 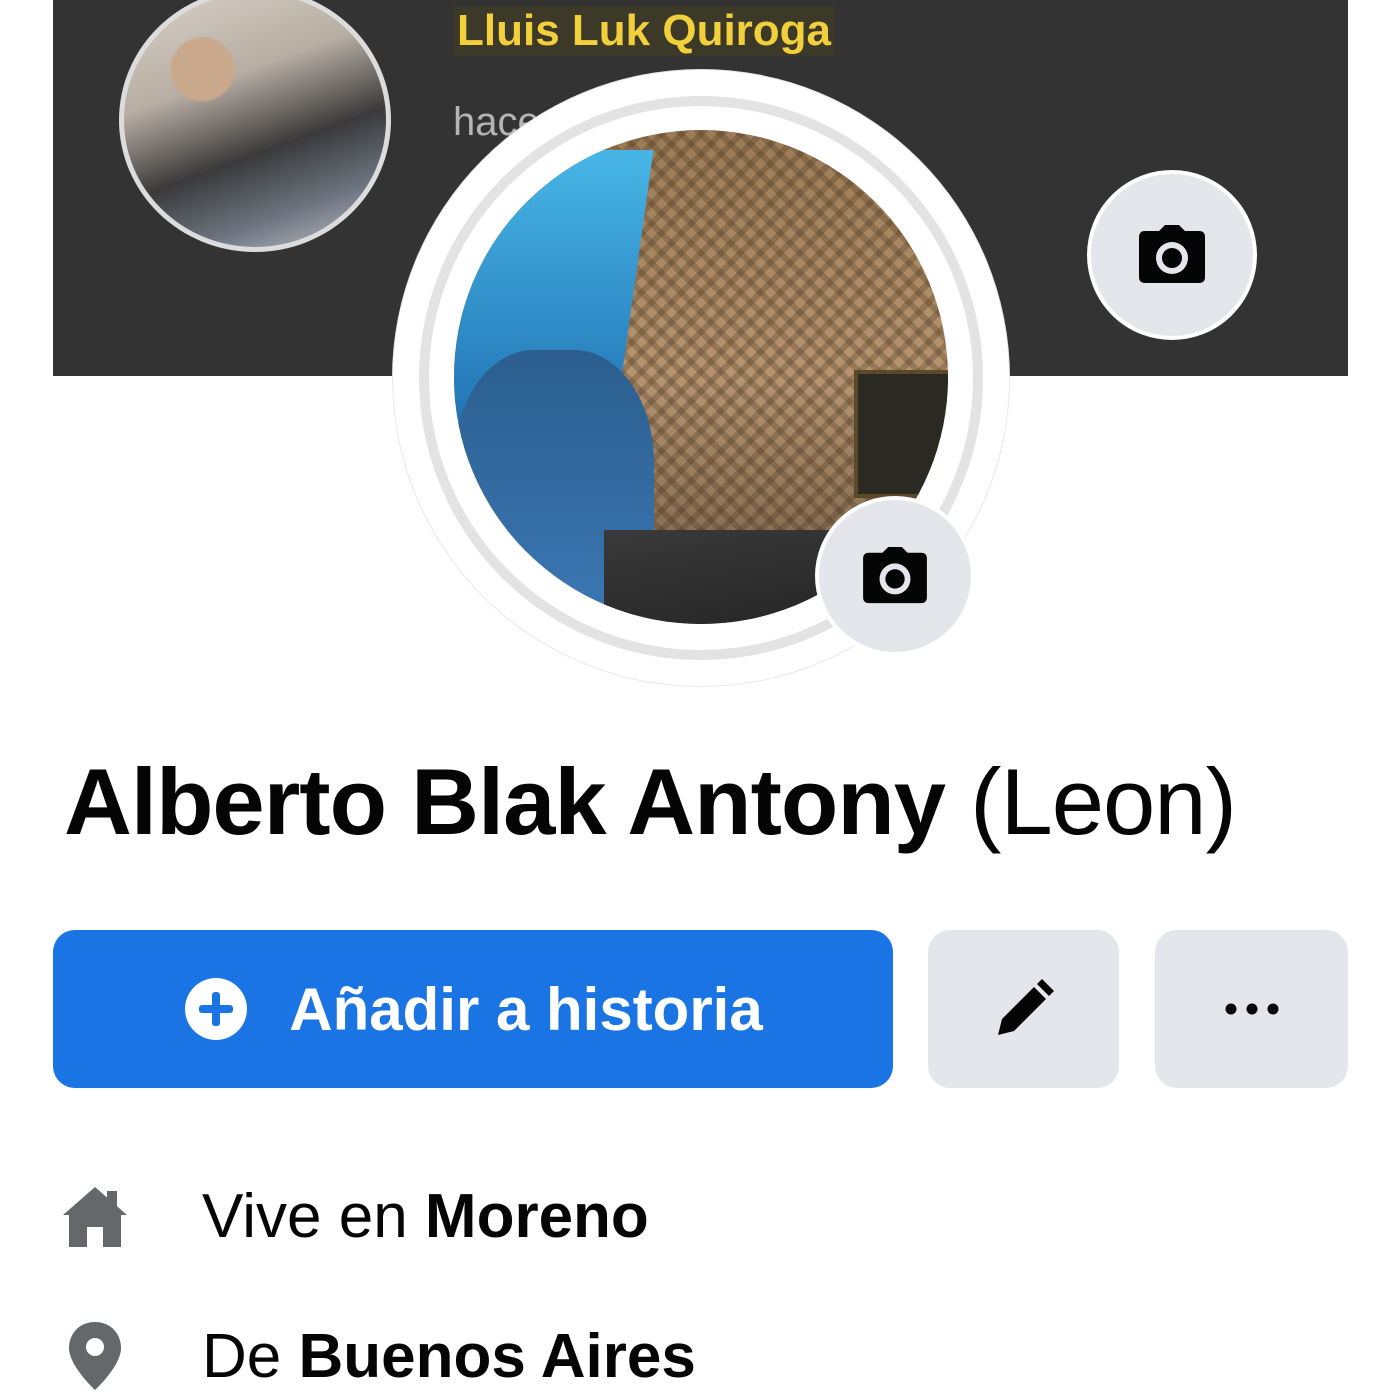 I want to click on location-pin-icon, so click(x=95, y=1356).